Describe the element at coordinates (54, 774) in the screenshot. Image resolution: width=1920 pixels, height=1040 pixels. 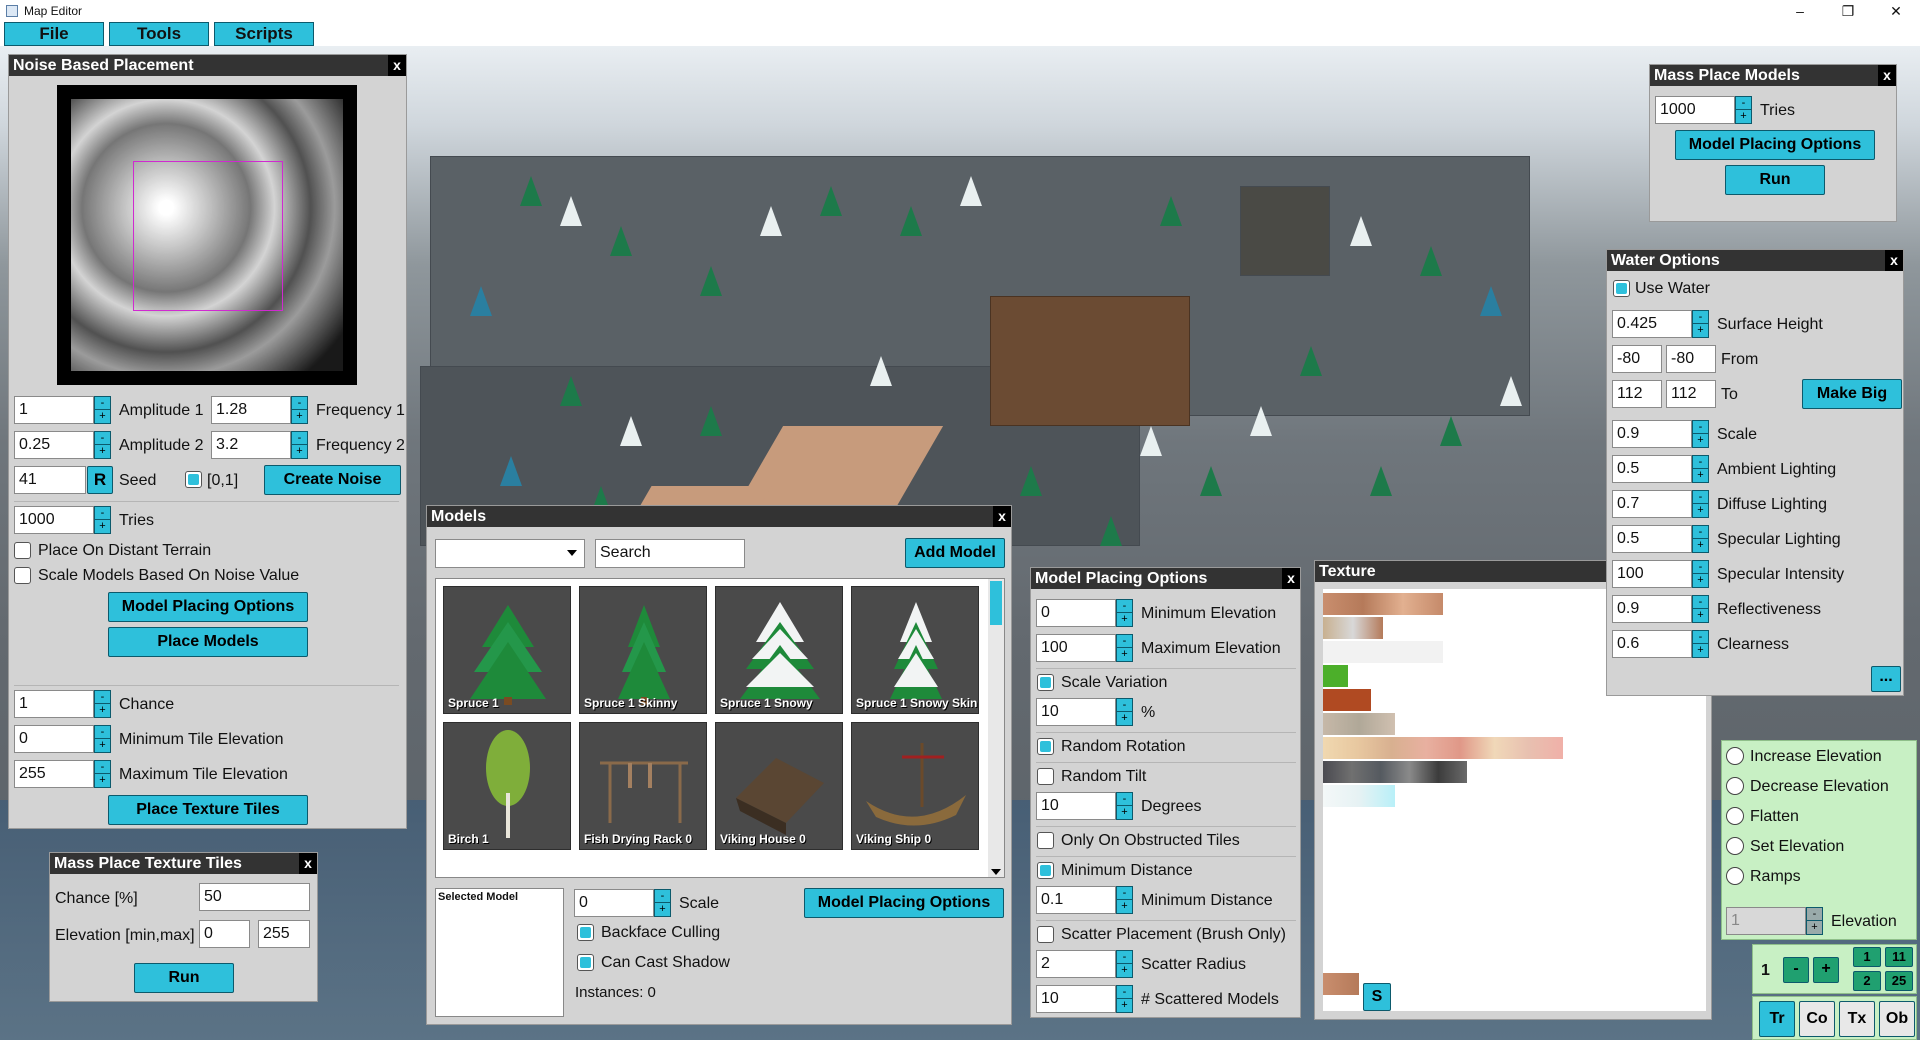
I see `max-tile-elev-field: 255` at that location.